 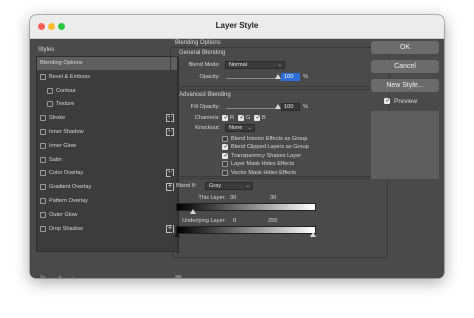 I want to click on advanced-option-label: Blend Clipped Layers as Group, so click(x=270, y=147).